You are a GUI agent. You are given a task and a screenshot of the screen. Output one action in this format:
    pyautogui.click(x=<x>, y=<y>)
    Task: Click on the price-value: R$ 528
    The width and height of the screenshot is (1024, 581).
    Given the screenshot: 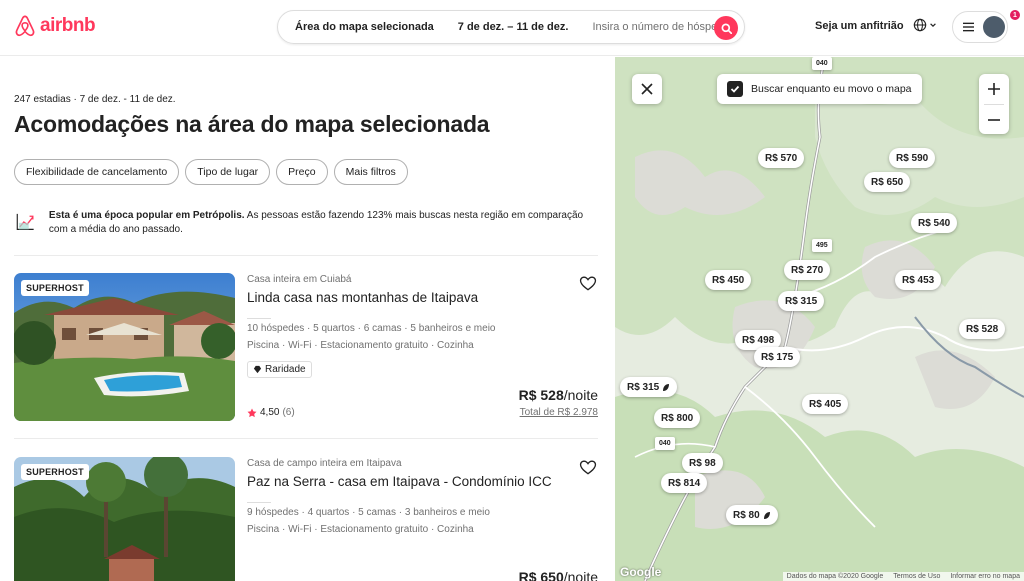 What is the action you would take?
    pyautogui.click(x=541, y=395)
    